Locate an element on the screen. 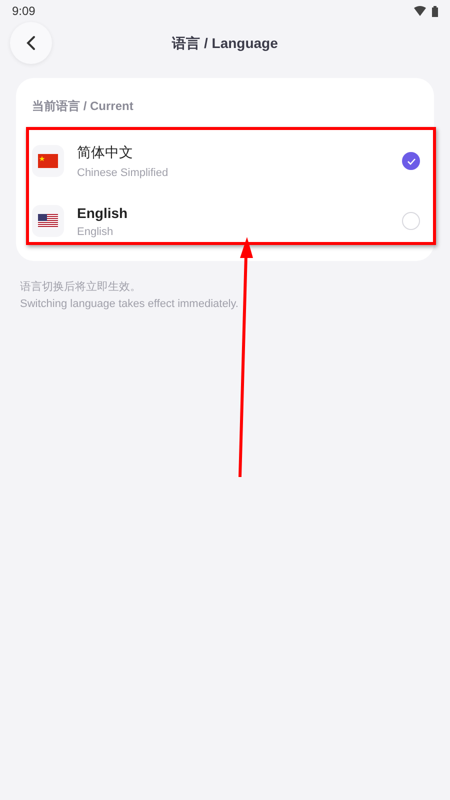  language-subtitle: Chinese Simplified is located at coordinates (123, 172).